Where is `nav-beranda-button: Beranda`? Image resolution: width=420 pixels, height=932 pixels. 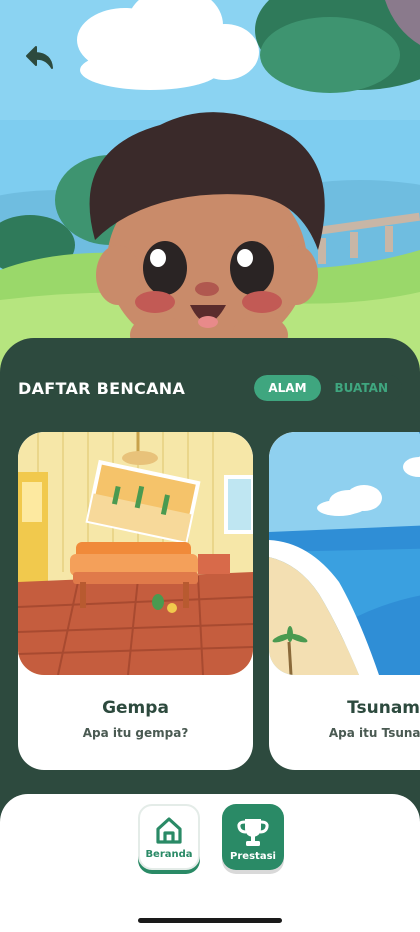
nav-beranda-button: Beranda is located at coordinates (169, 837).